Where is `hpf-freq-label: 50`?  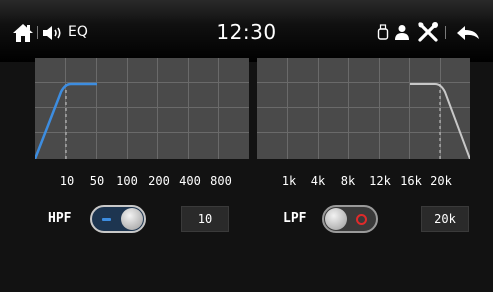 hpf-freq-label: 50 is located at coordinates (97, 181).